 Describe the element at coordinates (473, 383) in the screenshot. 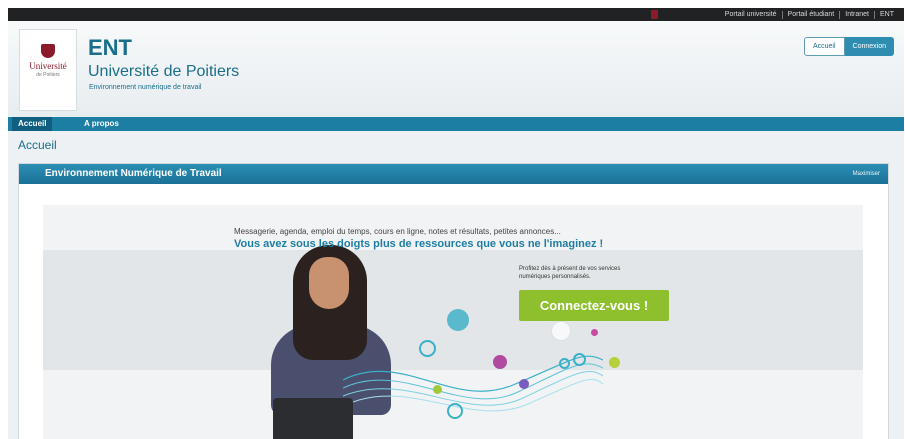

I see `decorative-swoosh` at that location.